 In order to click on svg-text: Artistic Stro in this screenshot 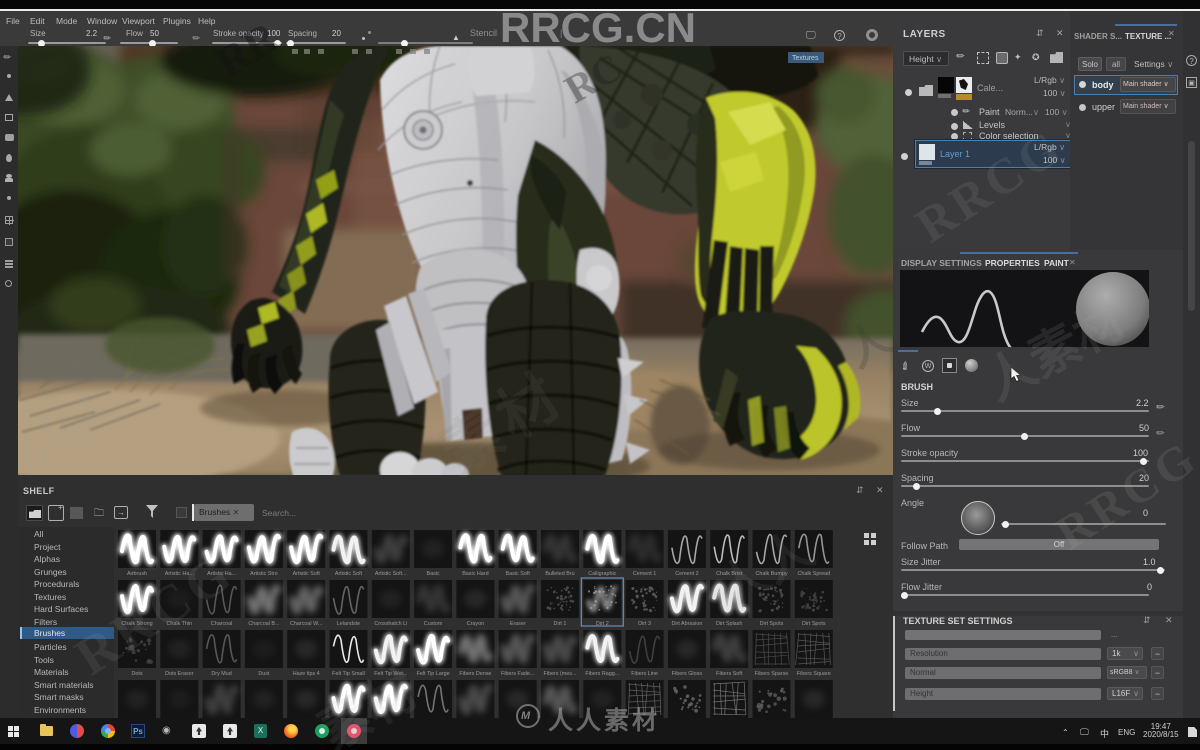, I will do `click(264, 574)`.